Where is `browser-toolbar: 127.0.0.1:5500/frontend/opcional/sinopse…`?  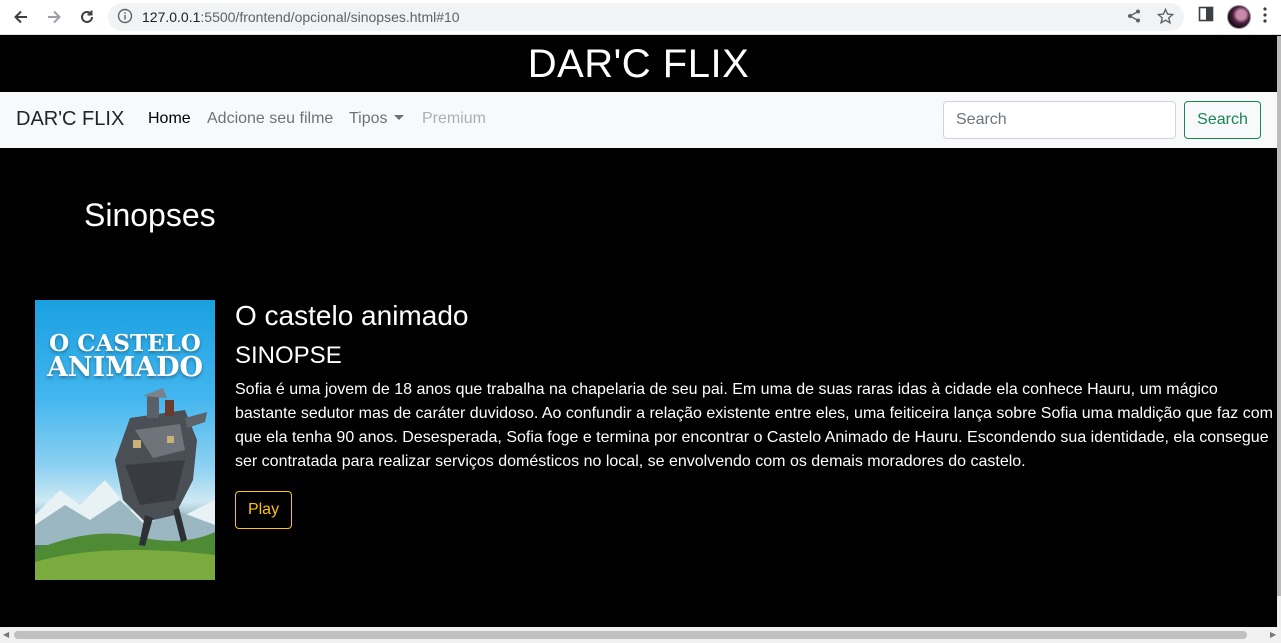 browser-toolbar: 127.0.0.1:5500/frontend/opcional/sinopse… is located at coordinates (640, 17).